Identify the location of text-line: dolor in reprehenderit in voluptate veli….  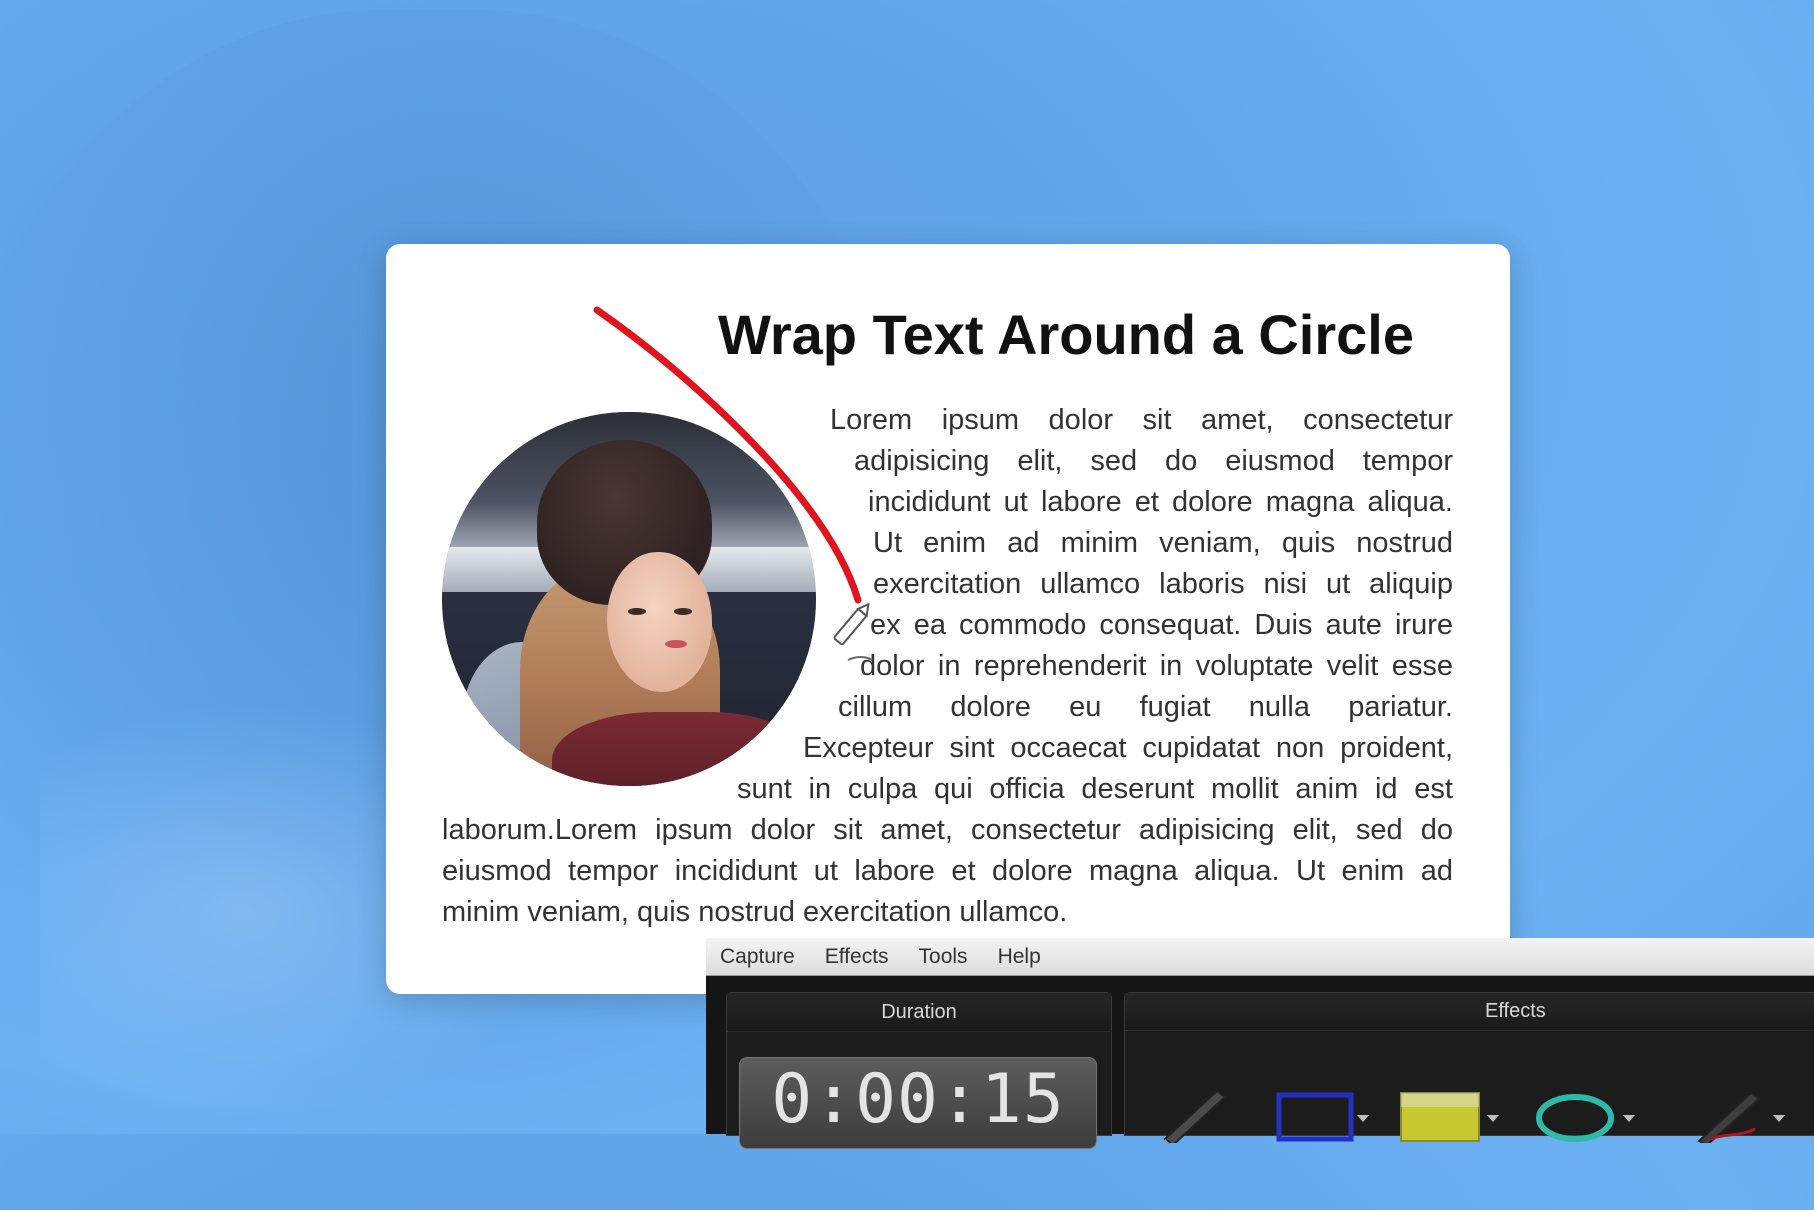
(1156, 666).